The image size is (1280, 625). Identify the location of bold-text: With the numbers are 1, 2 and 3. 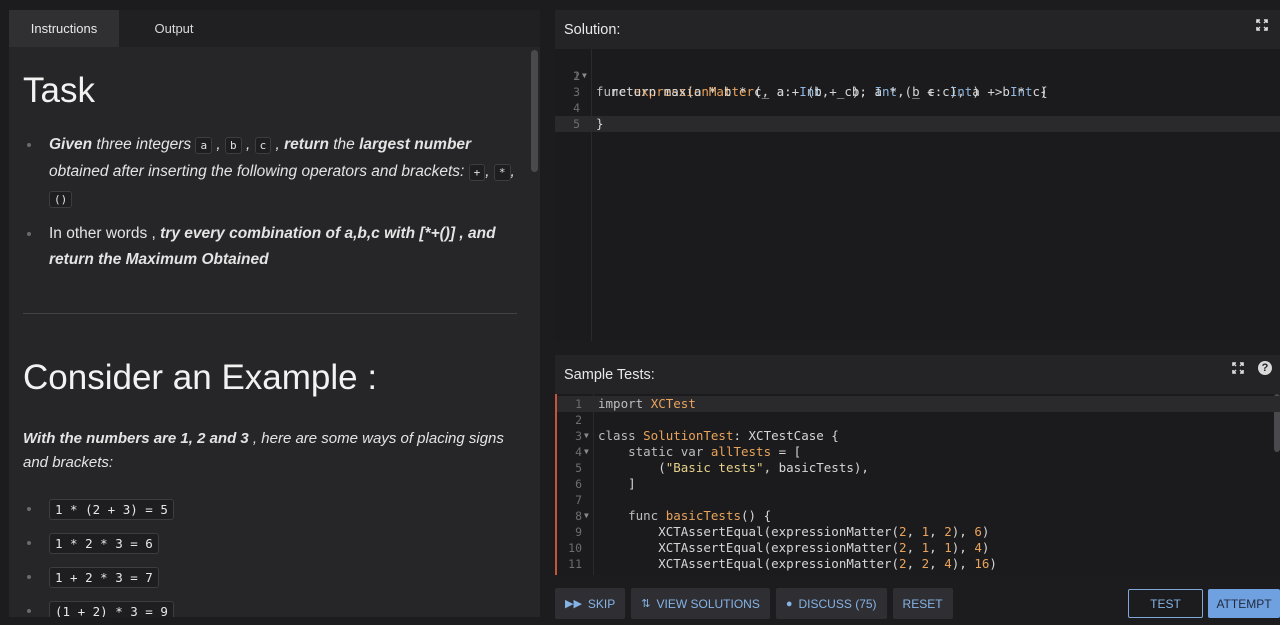
(136, 438).